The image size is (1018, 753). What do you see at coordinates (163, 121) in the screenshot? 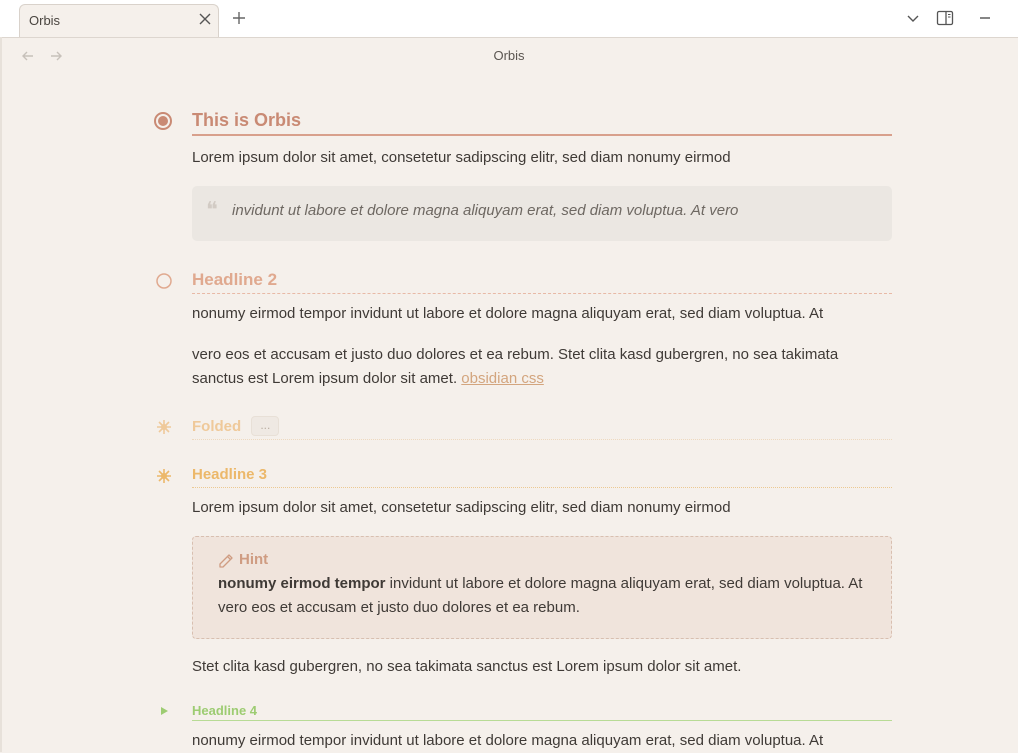
I see `h1-bullet-icon` at bounding box center [163, 121].